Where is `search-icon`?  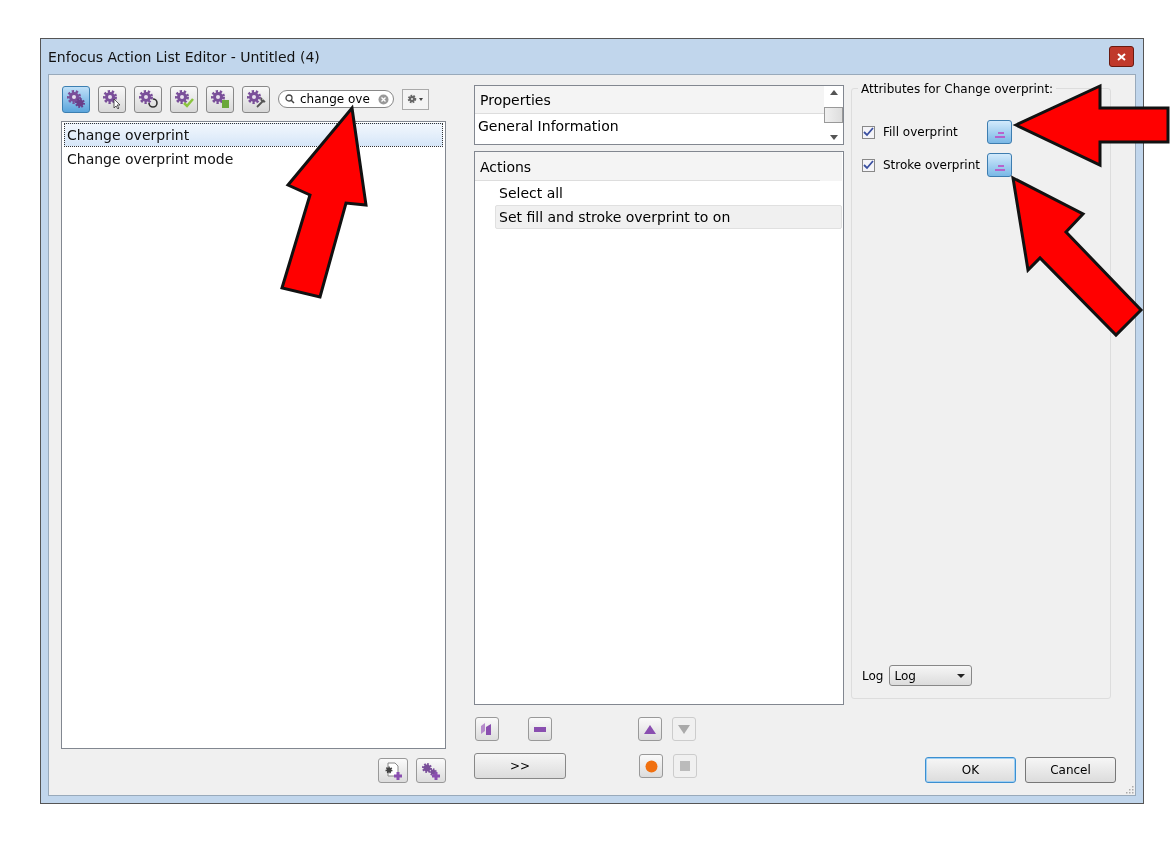
search-icon is located at coordinates (290, 99).